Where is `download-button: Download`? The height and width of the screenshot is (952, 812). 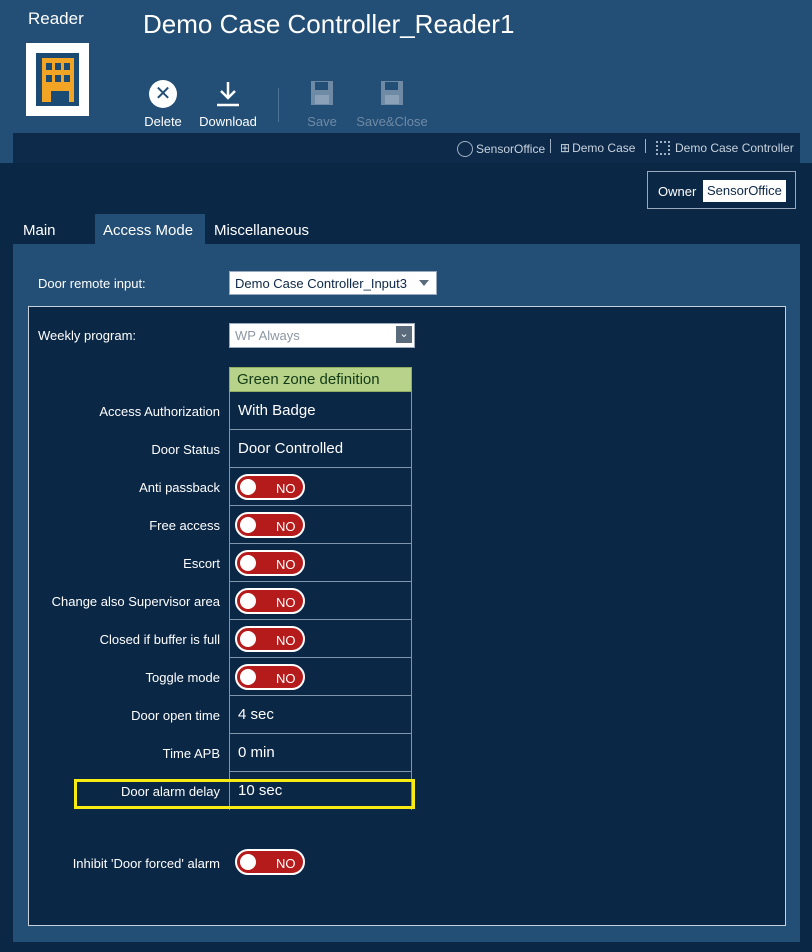
download-button: Download is located at coordinates (228, 104).